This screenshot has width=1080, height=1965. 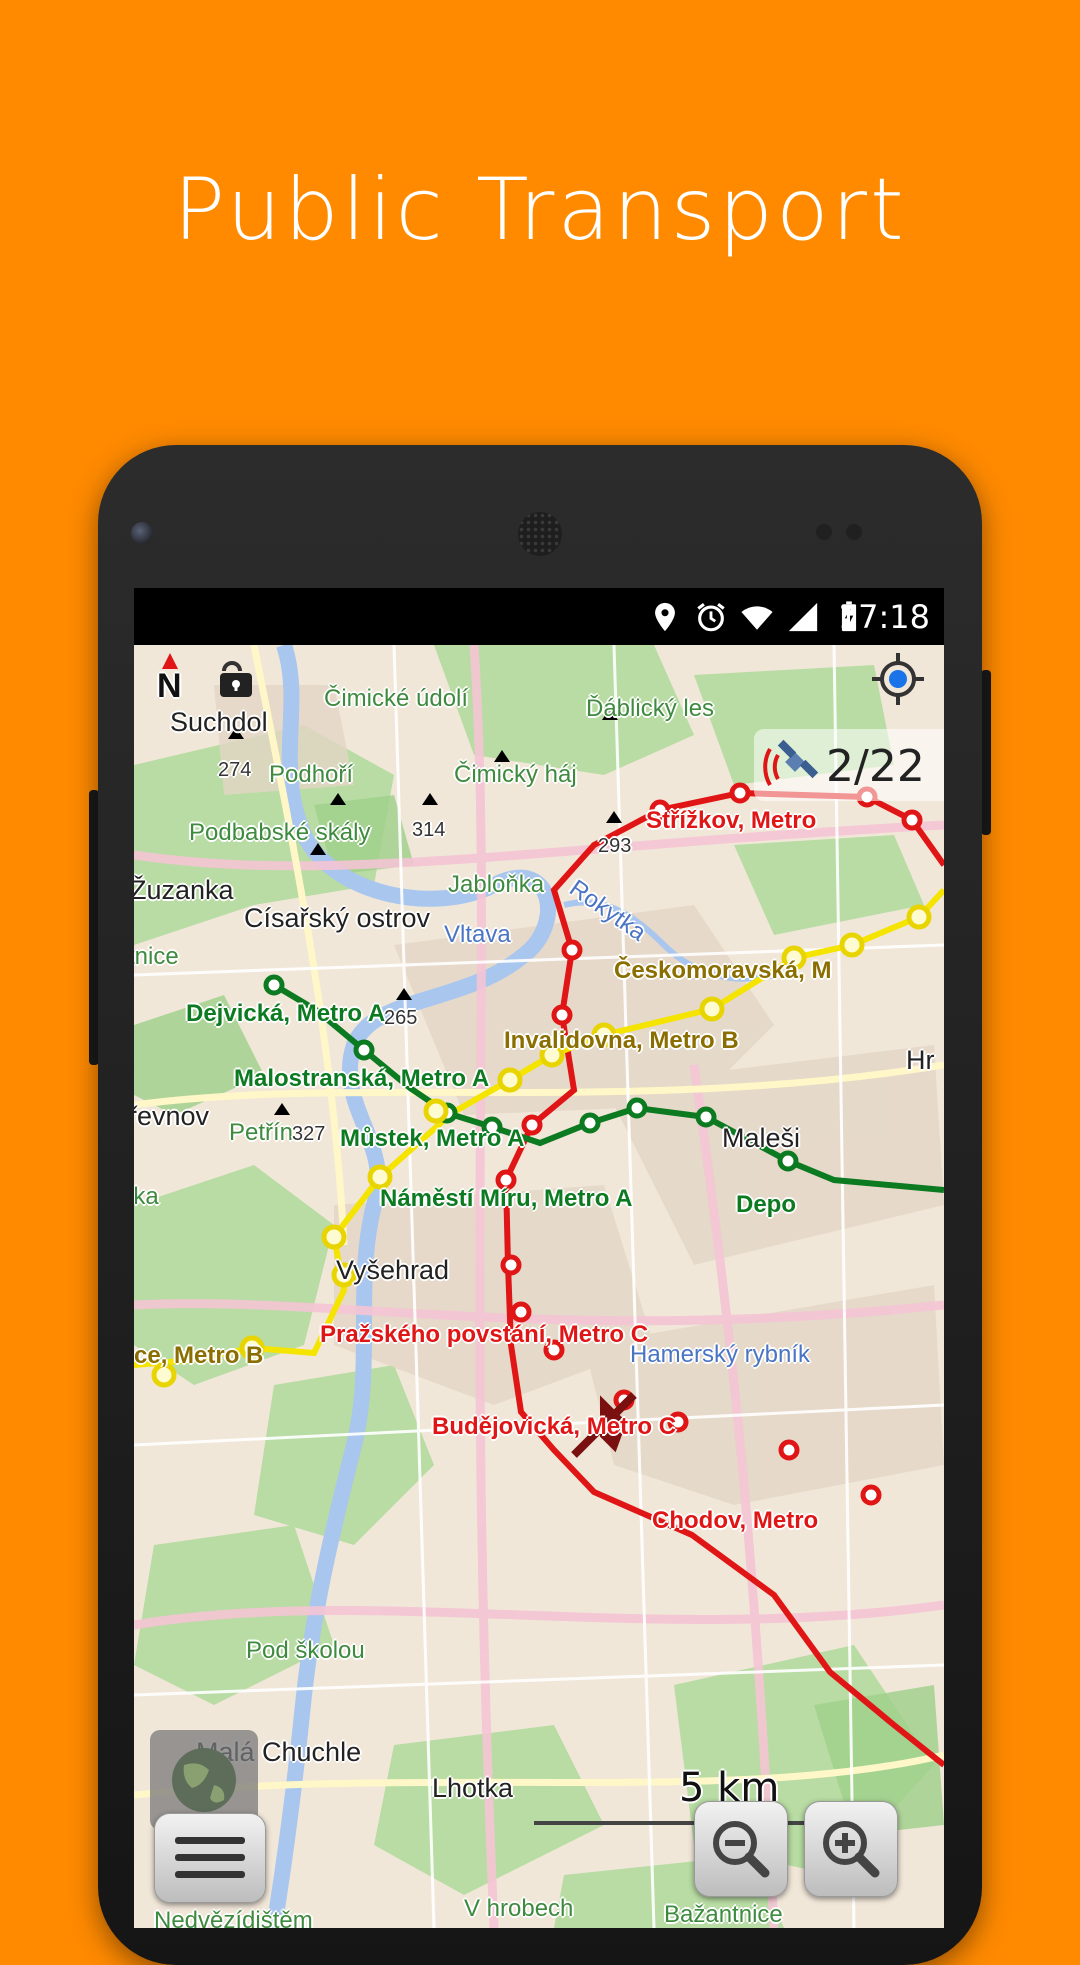 What do you see at coordinates (172, 1116) in the screenshot?
I see `place-label: řevnov` at bounding box center [172, 1116].